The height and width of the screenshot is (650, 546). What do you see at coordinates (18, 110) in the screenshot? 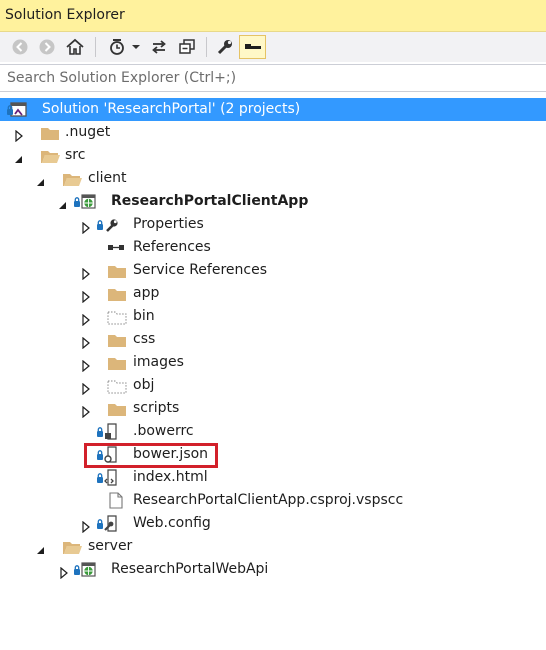
I see `solution-icon` at bounding box center [18, 110].